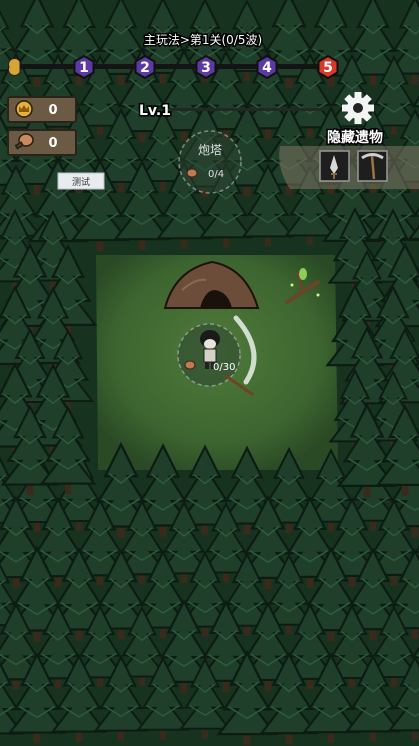 The image size is (419, 746). I want to click on wave-marker-3: 3, so click(206, 67).